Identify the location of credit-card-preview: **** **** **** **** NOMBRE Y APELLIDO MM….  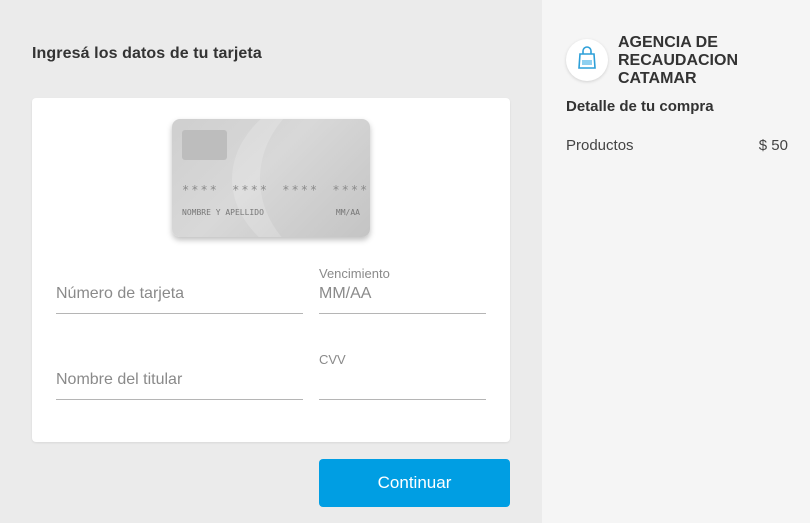
(271, 178).